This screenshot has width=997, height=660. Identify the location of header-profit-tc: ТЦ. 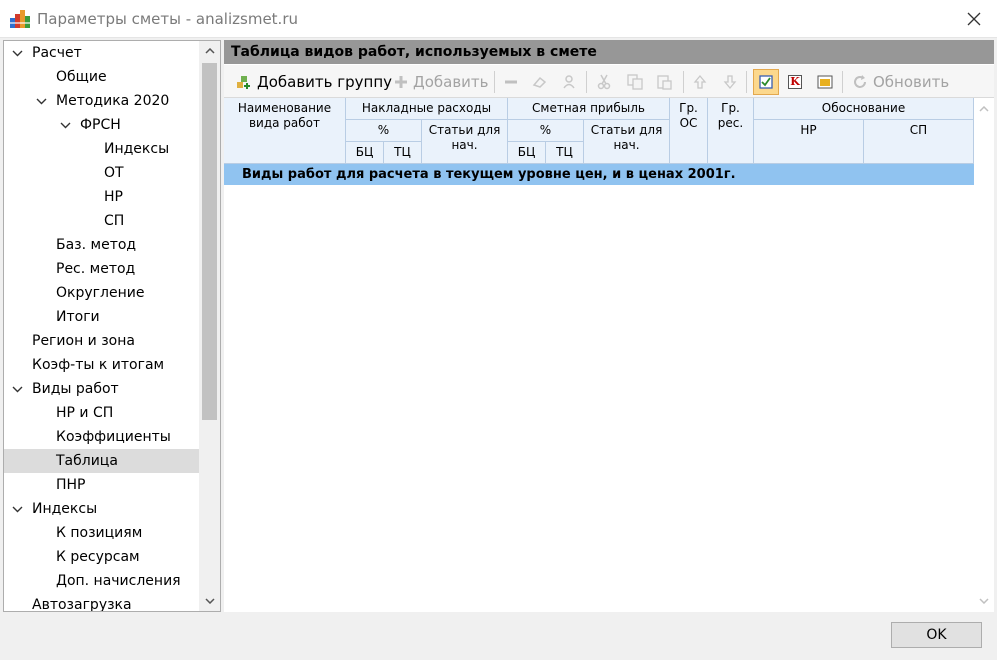
(565, 153).